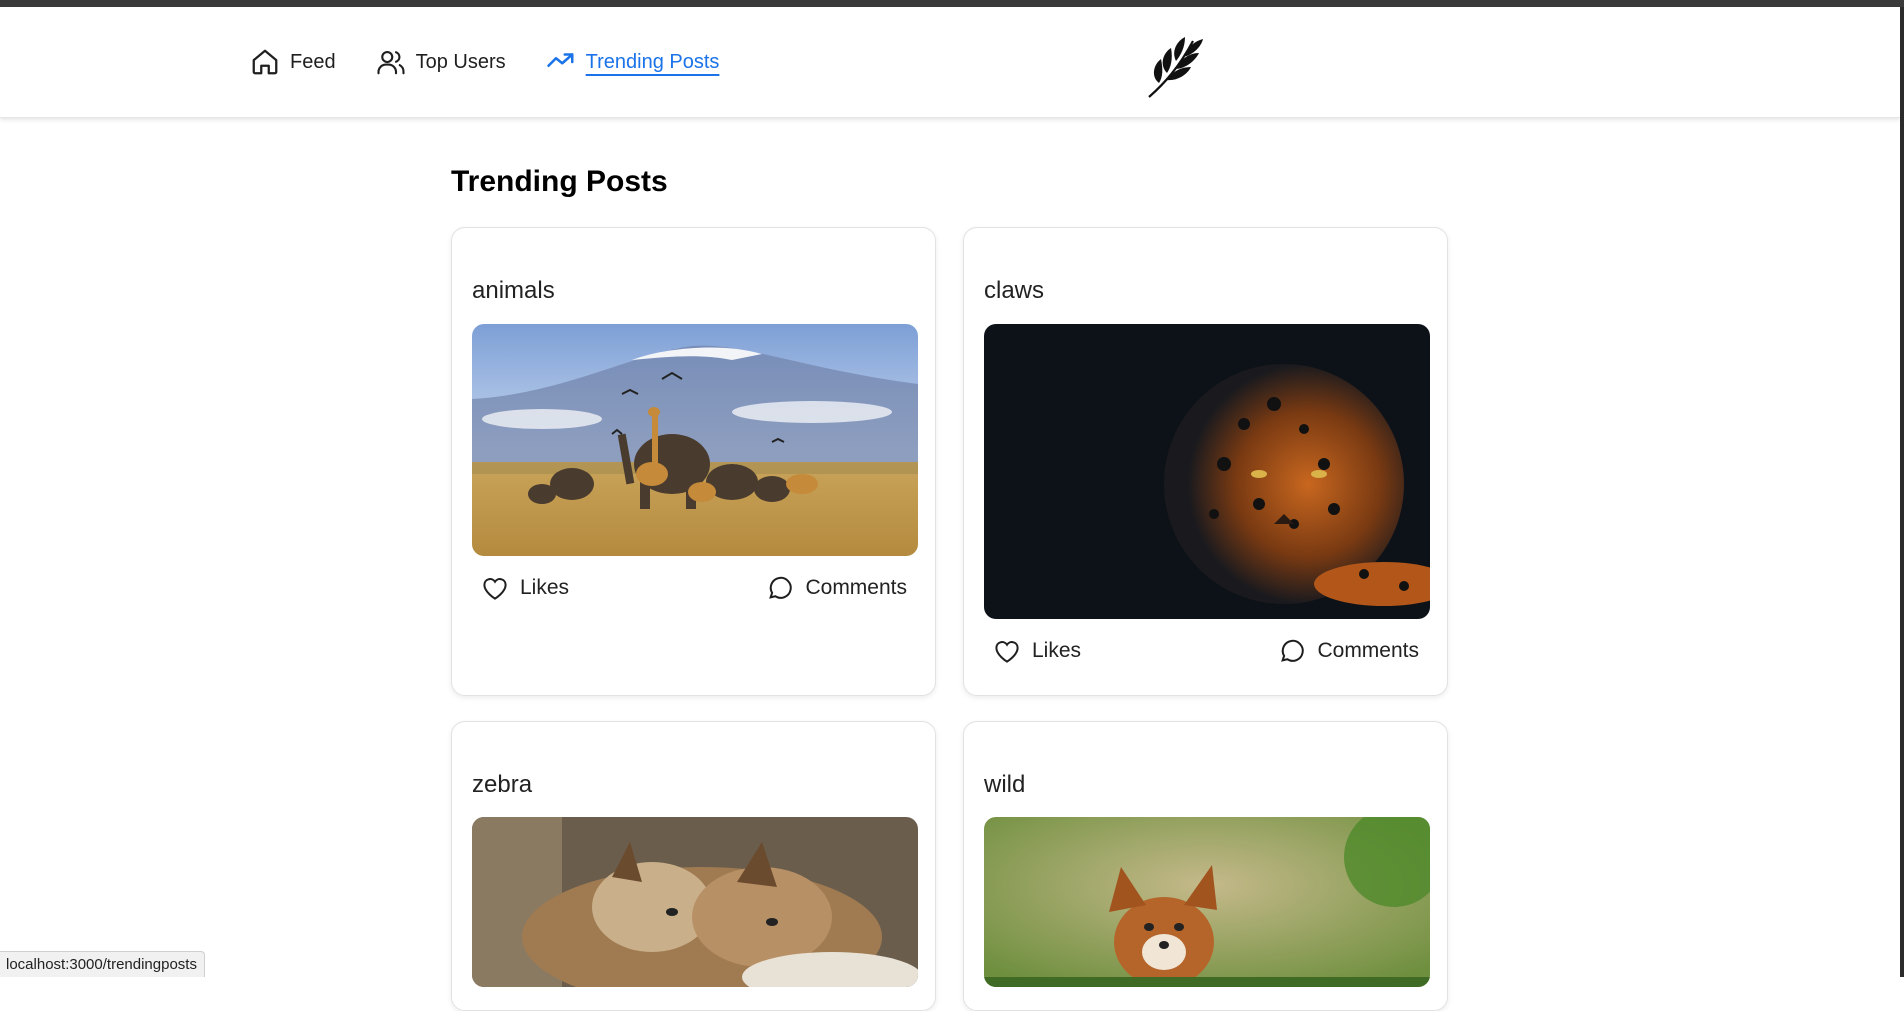  What do you see at coordinates (502, 784) in the screenshot?
I see `post-title: zebra` at bounding box center [502, 784].